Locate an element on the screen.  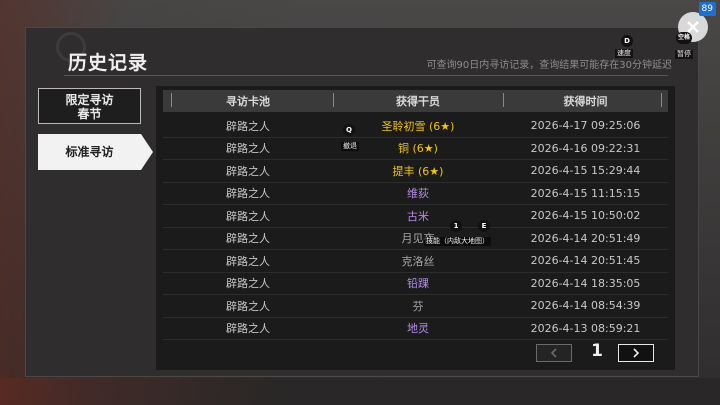
table-row: 辟路之人 地灵 2026-4-13 08:59:21 is located at coordinates (415, 329).